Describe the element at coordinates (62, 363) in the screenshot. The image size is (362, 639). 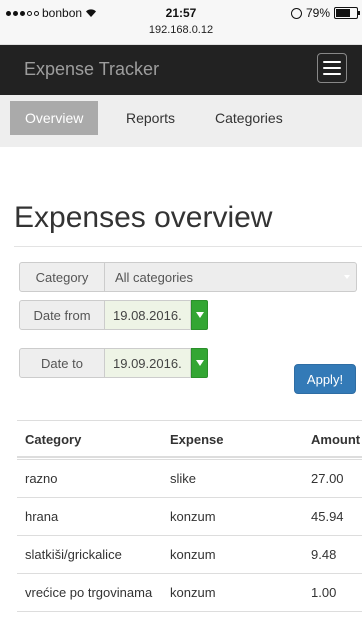
I see `date-to-label: Date to` at that location.